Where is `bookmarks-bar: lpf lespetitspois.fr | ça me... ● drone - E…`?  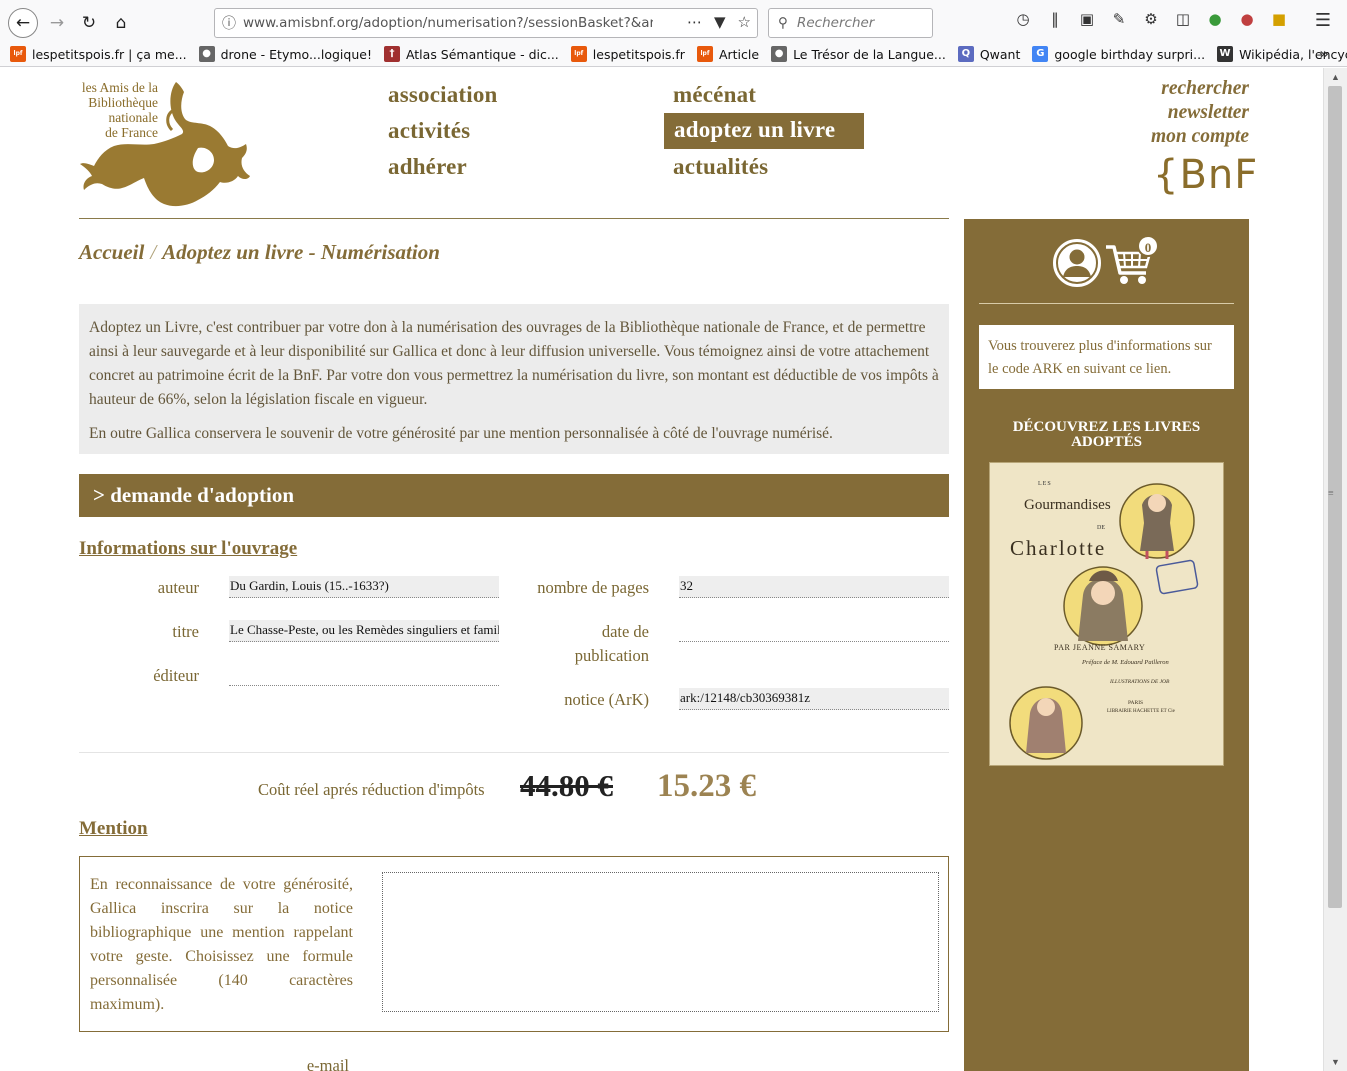 bookmarks-bar: lpf lespetitspois.fr | ça me... ● drone - E… is located at coordinates (678, 54).